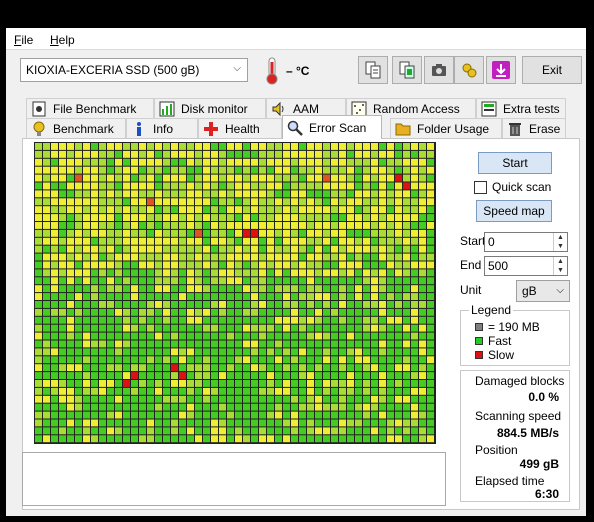 This screenshot has height=522, width=594. I want to click on start-button: Start, so click(515, 163).